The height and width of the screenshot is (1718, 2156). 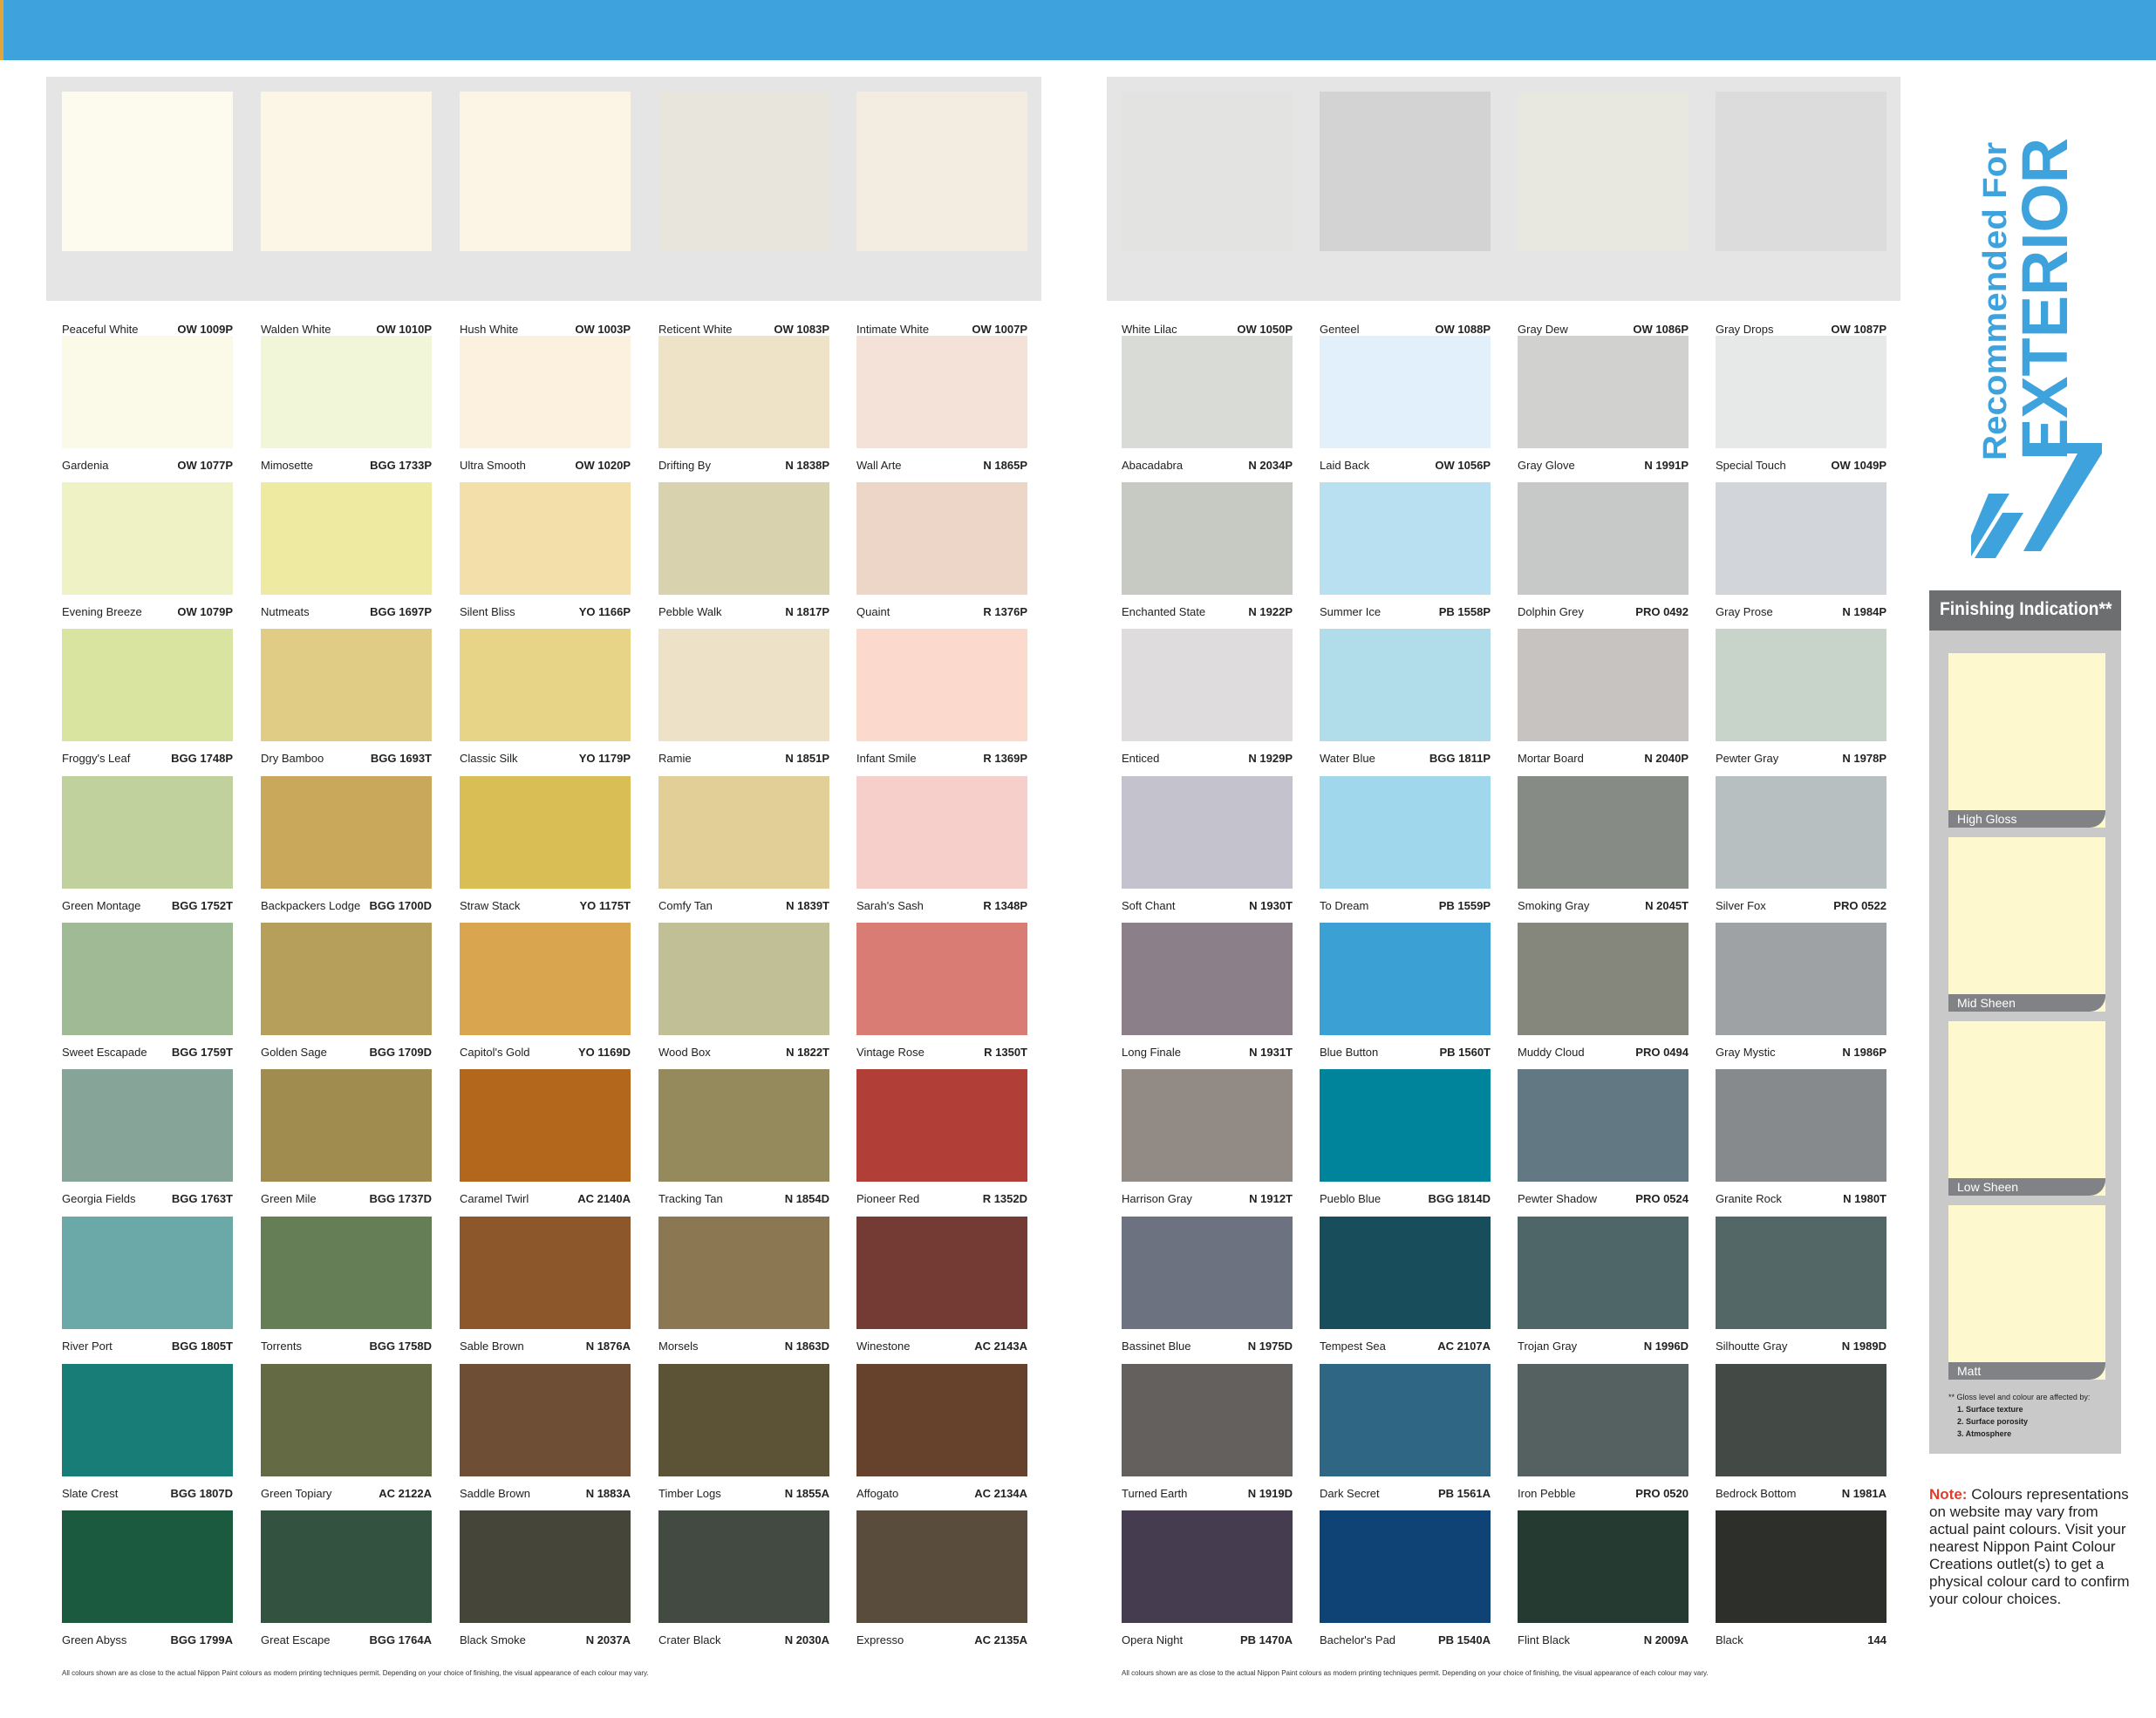 I want to click on colour-chip: Mortar Board N 2040P, so click(x=1603, y=697).